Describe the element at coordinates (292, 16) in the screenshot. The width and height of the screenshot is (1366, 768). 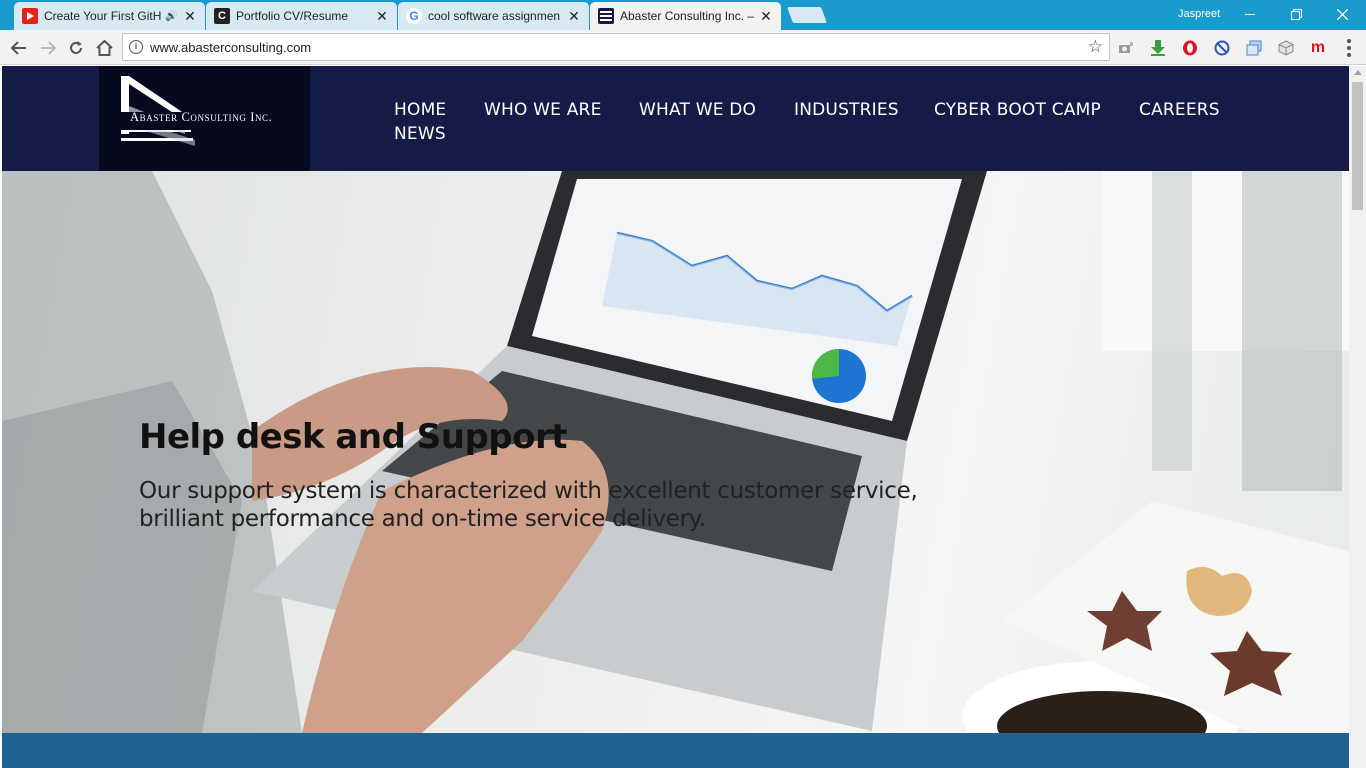
I see `tab-title: Portfolio CV/Resume` at that location.